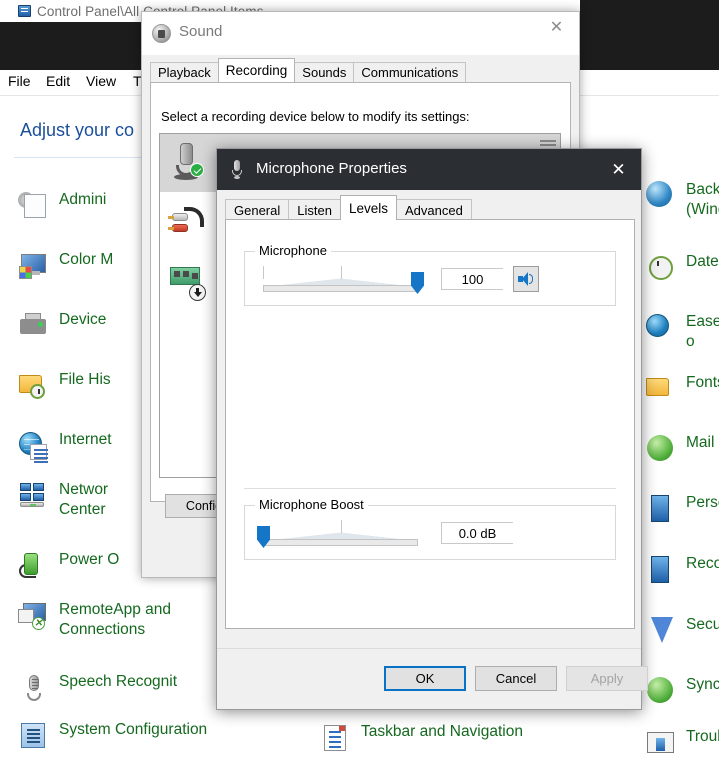  I want to click on cp-item-label: File His, so click(85, 379).